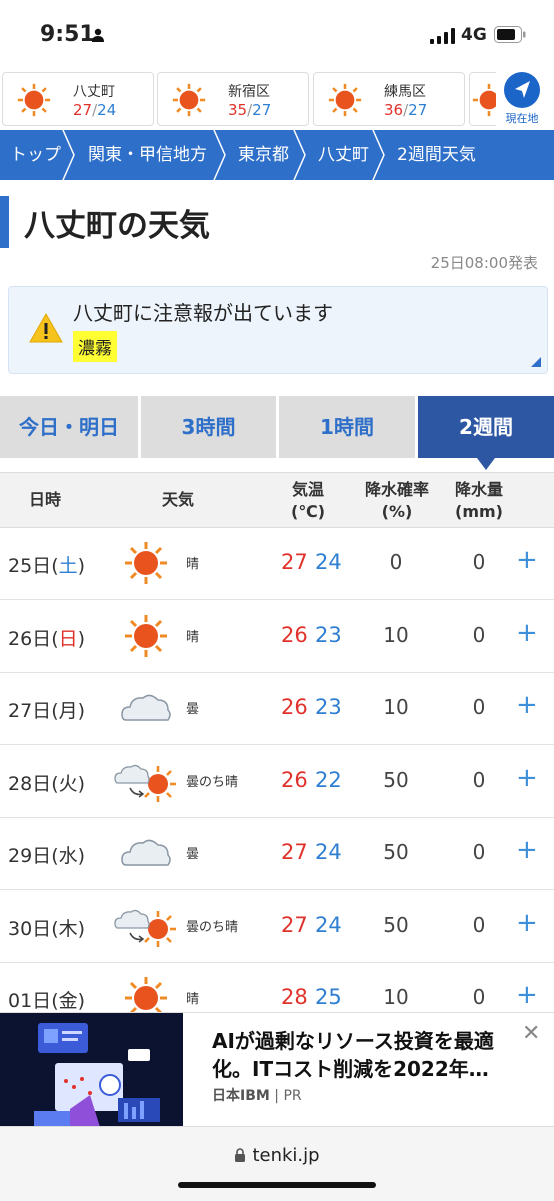  What do you see at coordinates (277, 853) in the screenshot?
I see `forecast-row: 29日(水) 曇 27 24 50 0 +` at bounding box center [277, 853].